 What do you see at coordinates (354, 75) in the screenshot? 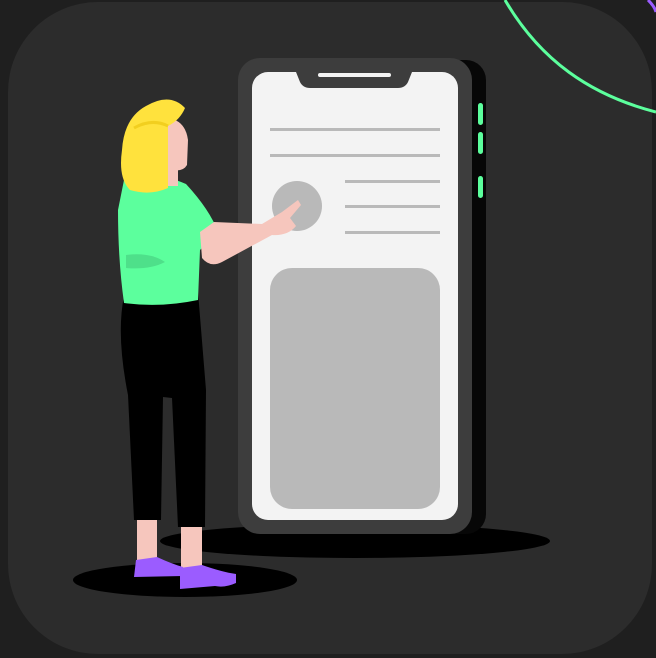
I see `phone-speaker` at bounding box center [354, 75].